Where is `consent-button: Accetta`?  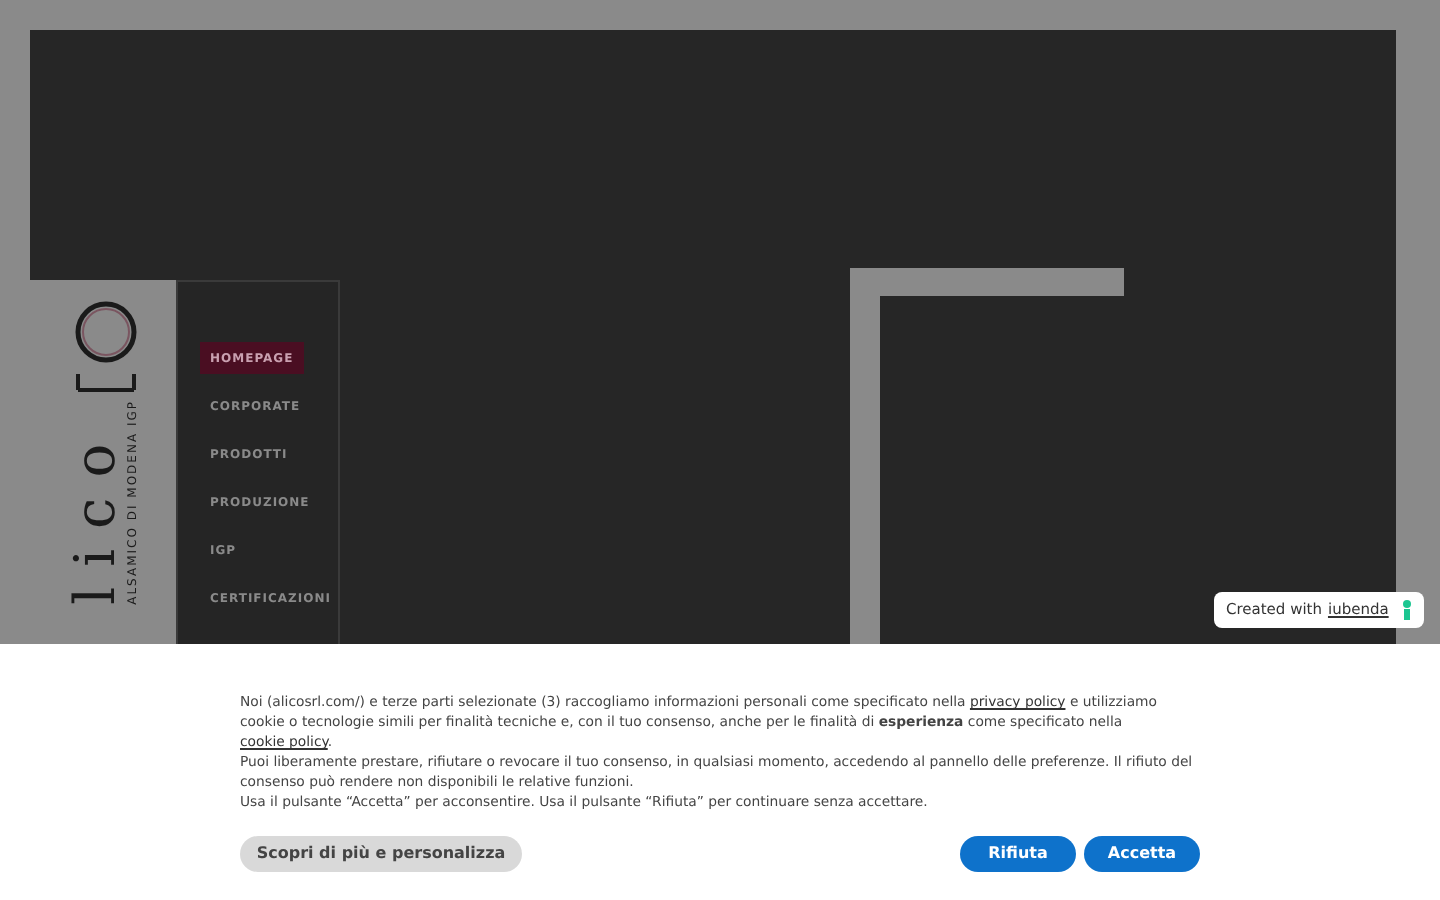 consent-button: Accetta is located at coordinates (1142, 854).